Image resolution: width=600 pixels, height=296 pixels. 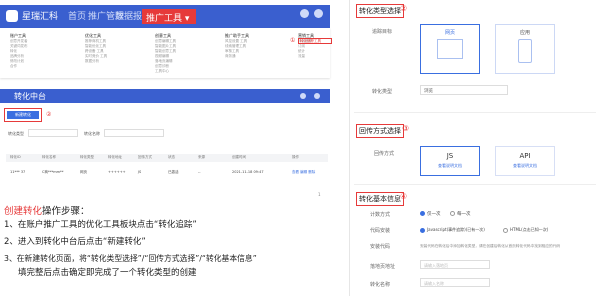 What do you see at coordinates (169, 16) in the screenshot?
I see `nav-item-tools: 推广工具 ▾` at bounding box center [169, 16].